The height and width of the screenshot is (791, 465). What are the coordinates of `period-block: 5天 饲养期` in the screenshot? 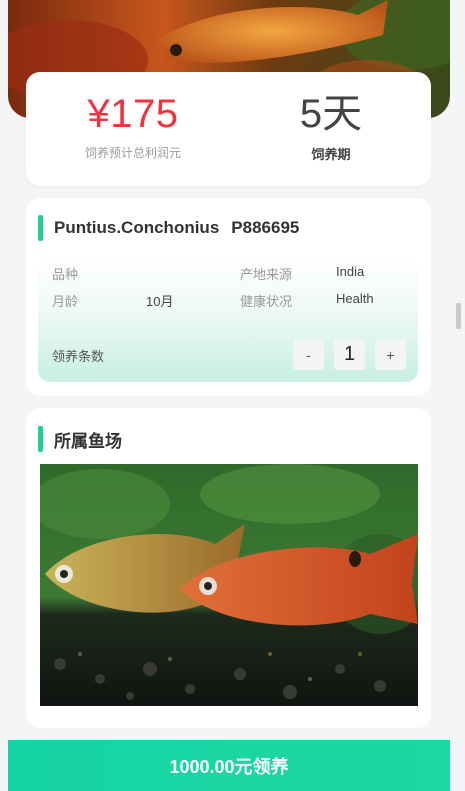 It's located at (331, 126).